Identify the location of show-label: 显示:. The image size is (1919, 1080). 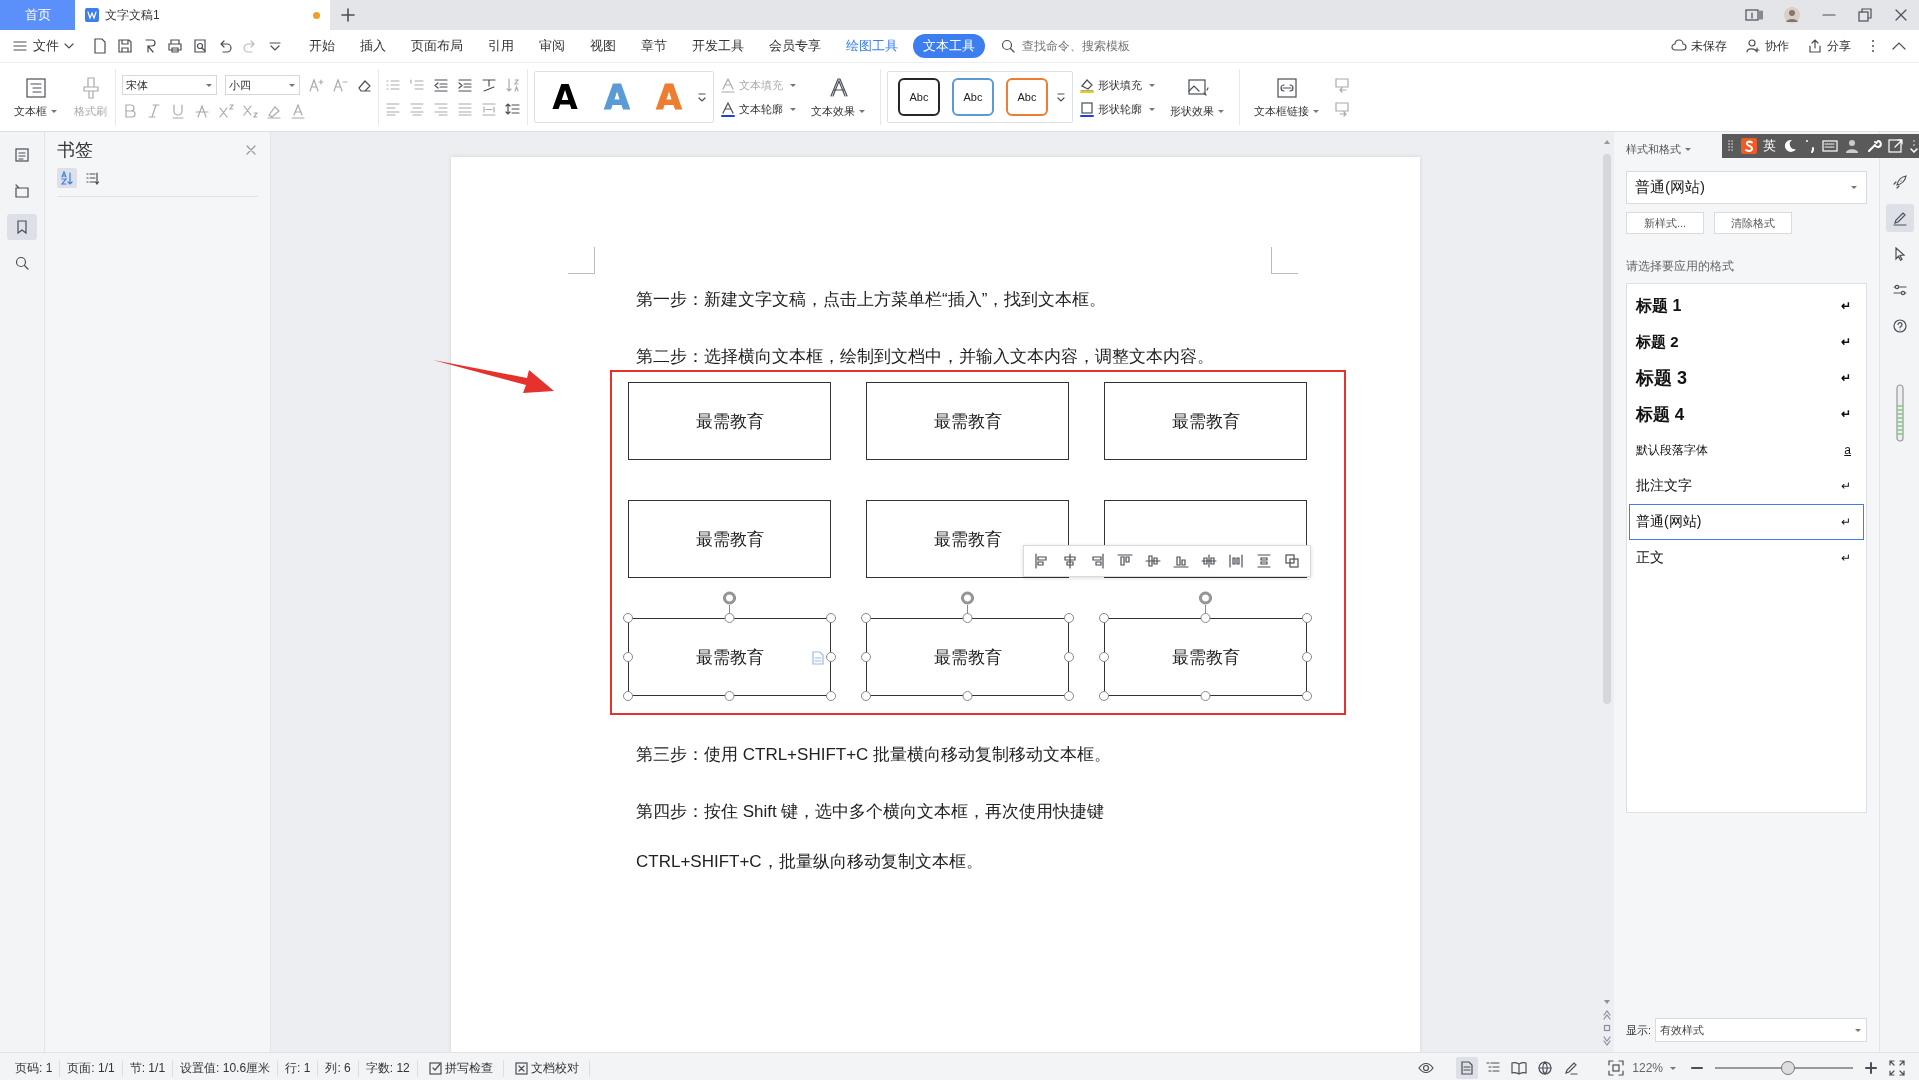
(1639, 1030).